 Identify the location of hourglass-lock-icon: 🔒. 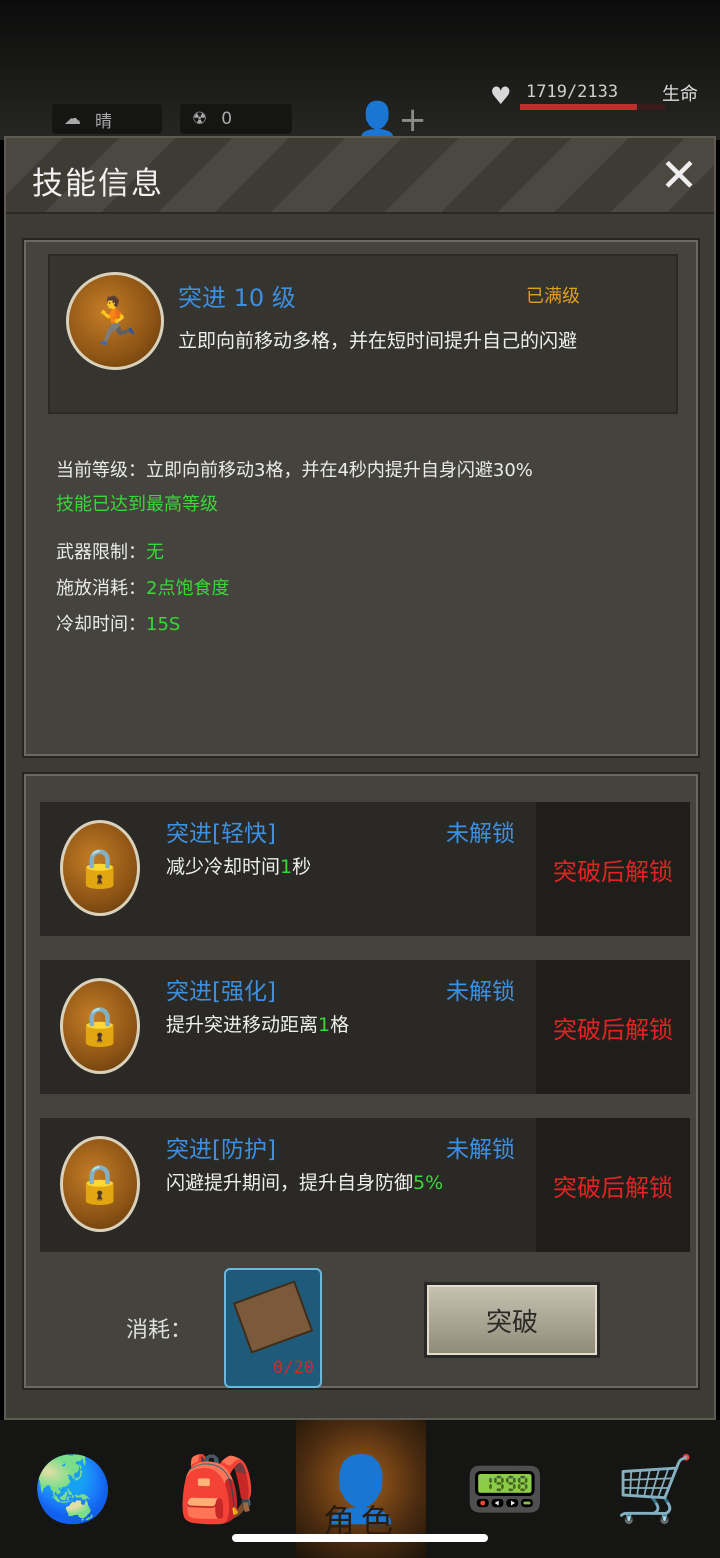
(100, 868).